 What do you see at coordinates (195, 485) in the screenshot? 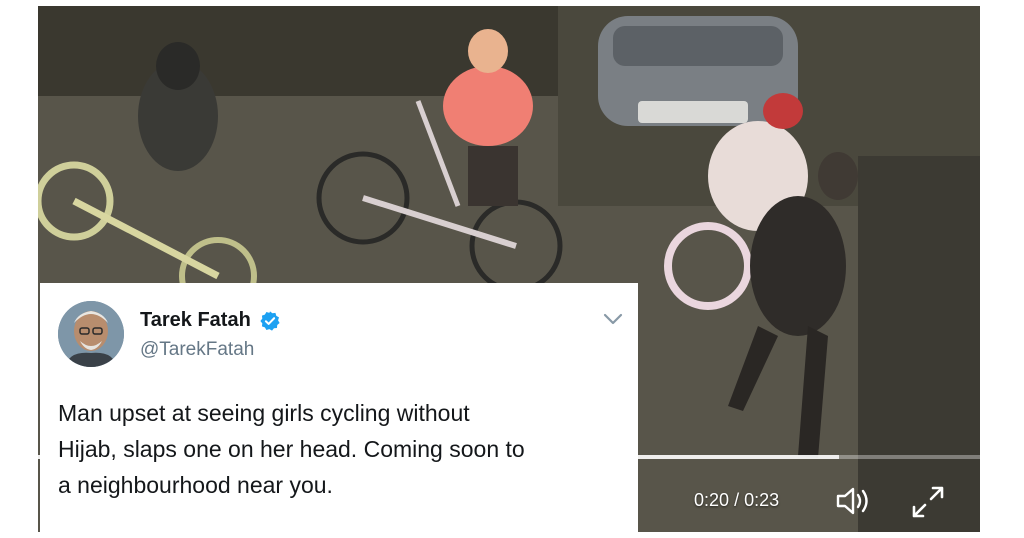
I see `tweet-text-line: a neighbourhood near you.` at bounding box center [195, 485].